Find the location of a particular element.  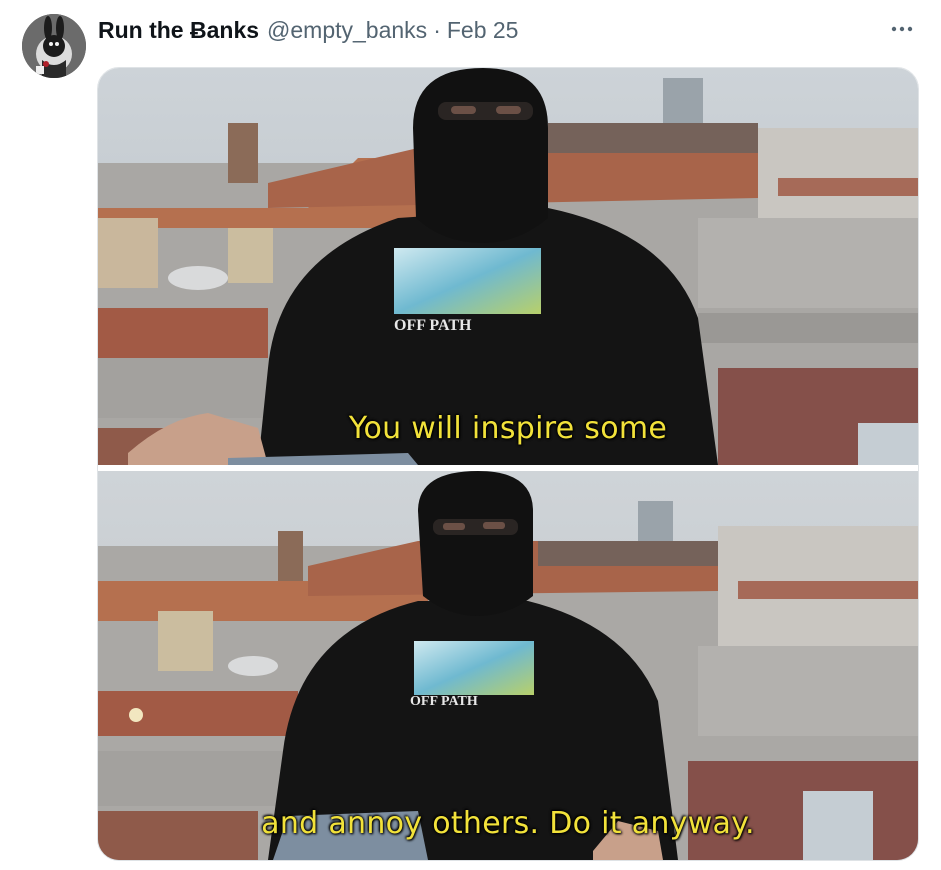

rabbit-avatar-icon is located at coordinates (54, 46).